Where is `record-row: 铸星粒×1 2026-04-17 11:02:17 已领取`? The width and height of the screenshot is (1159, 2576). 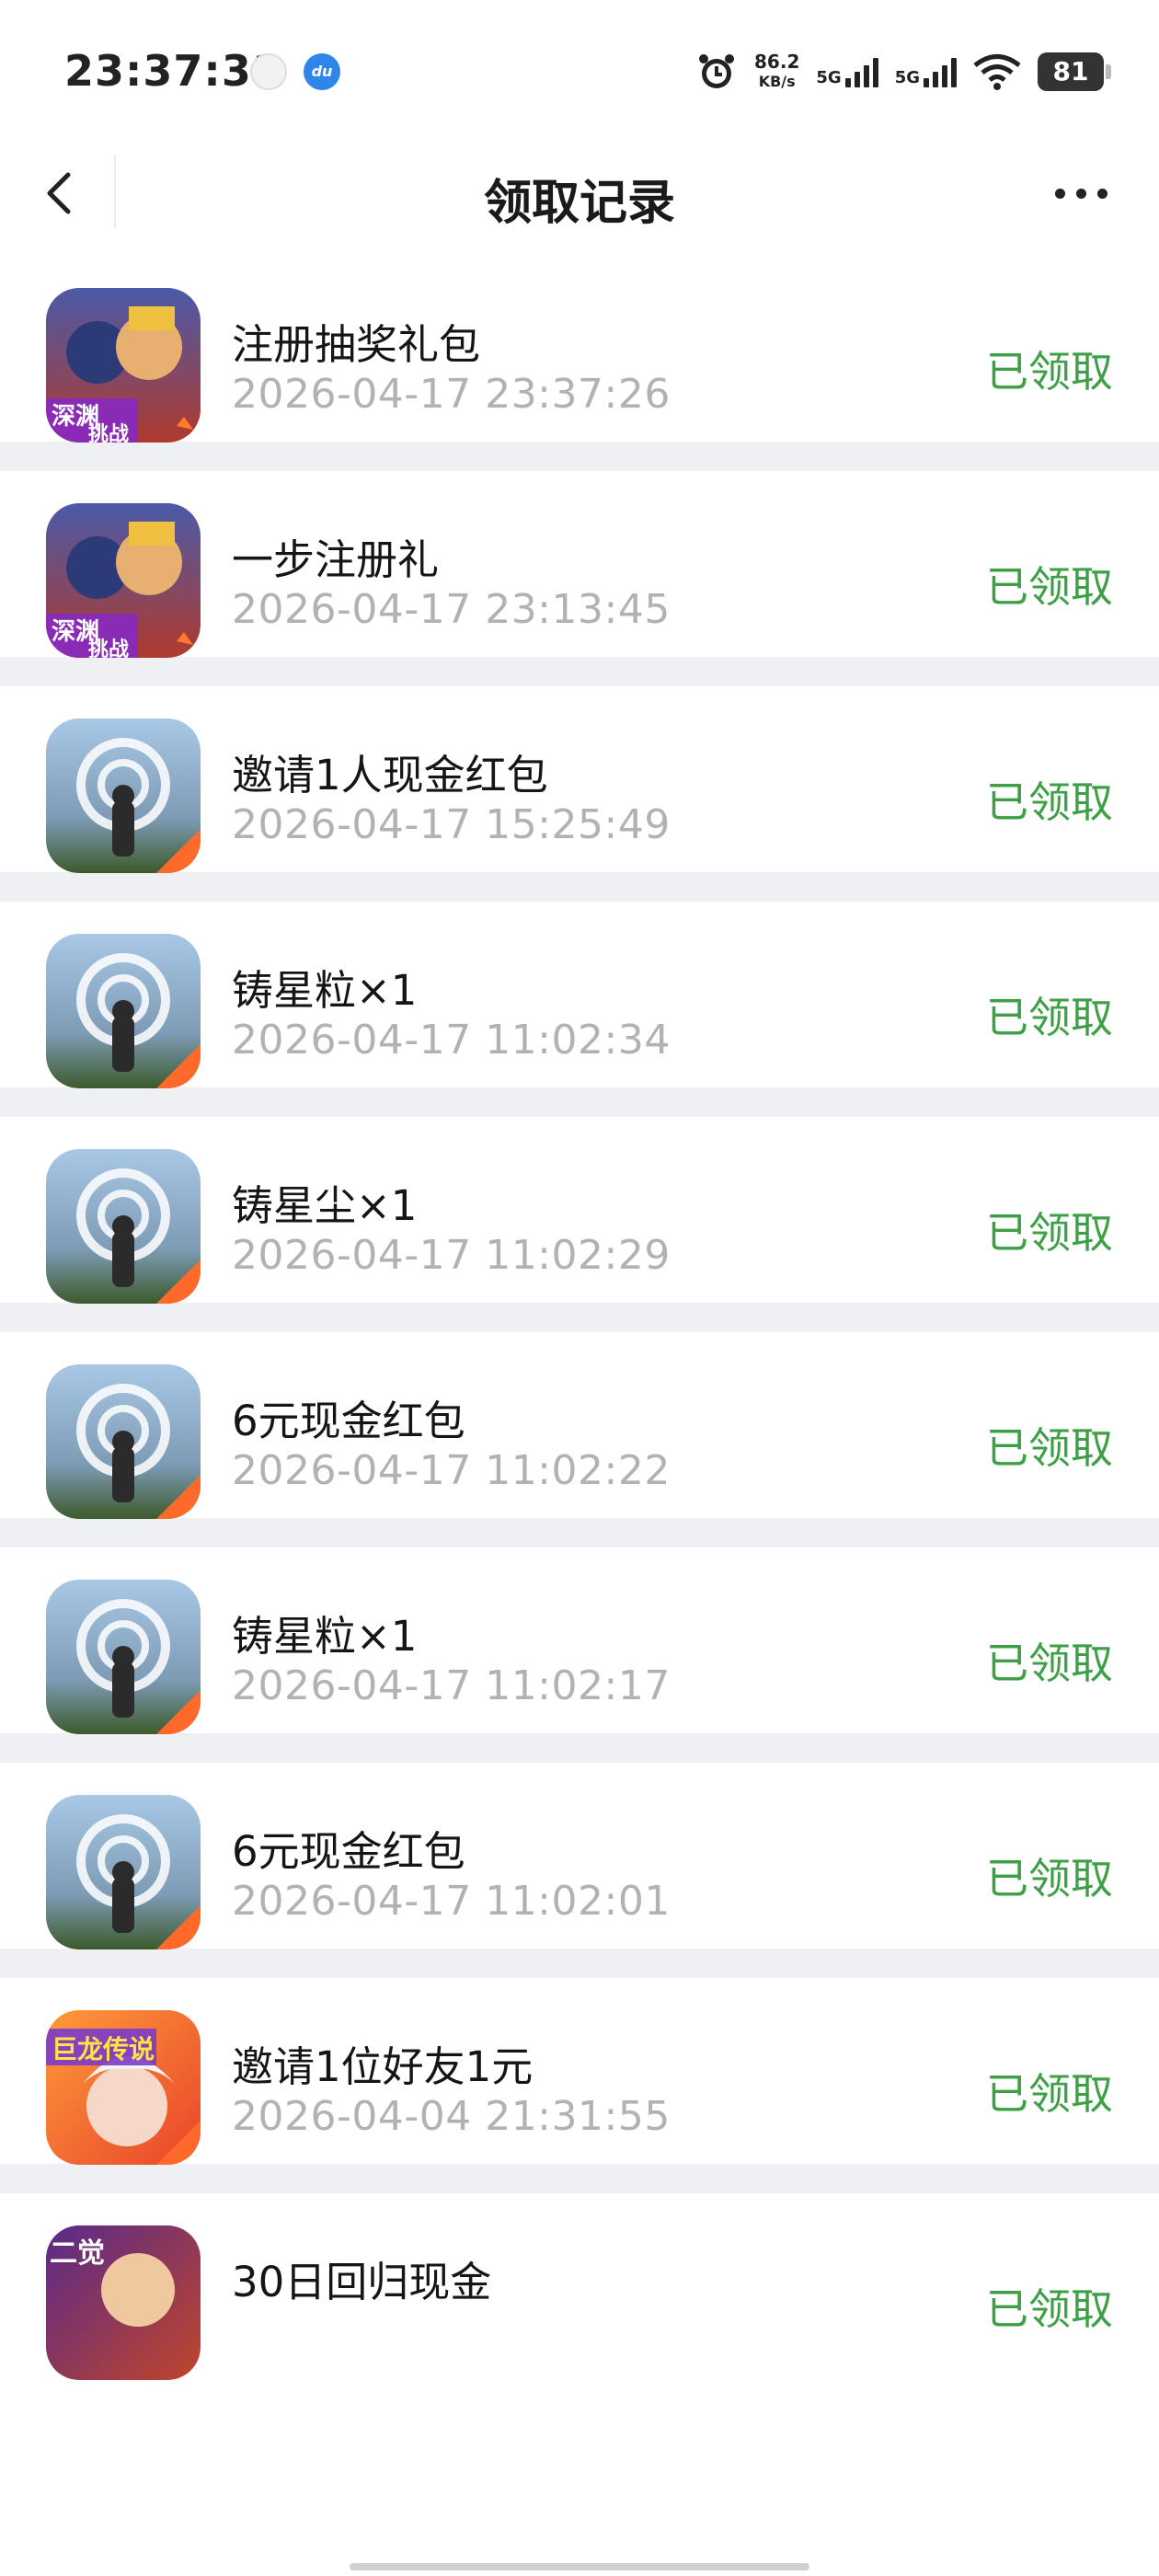
record-row: 铸星粒×1 2026-04-17 11:02:17 已领取 is located at coordinates (579, 1655).